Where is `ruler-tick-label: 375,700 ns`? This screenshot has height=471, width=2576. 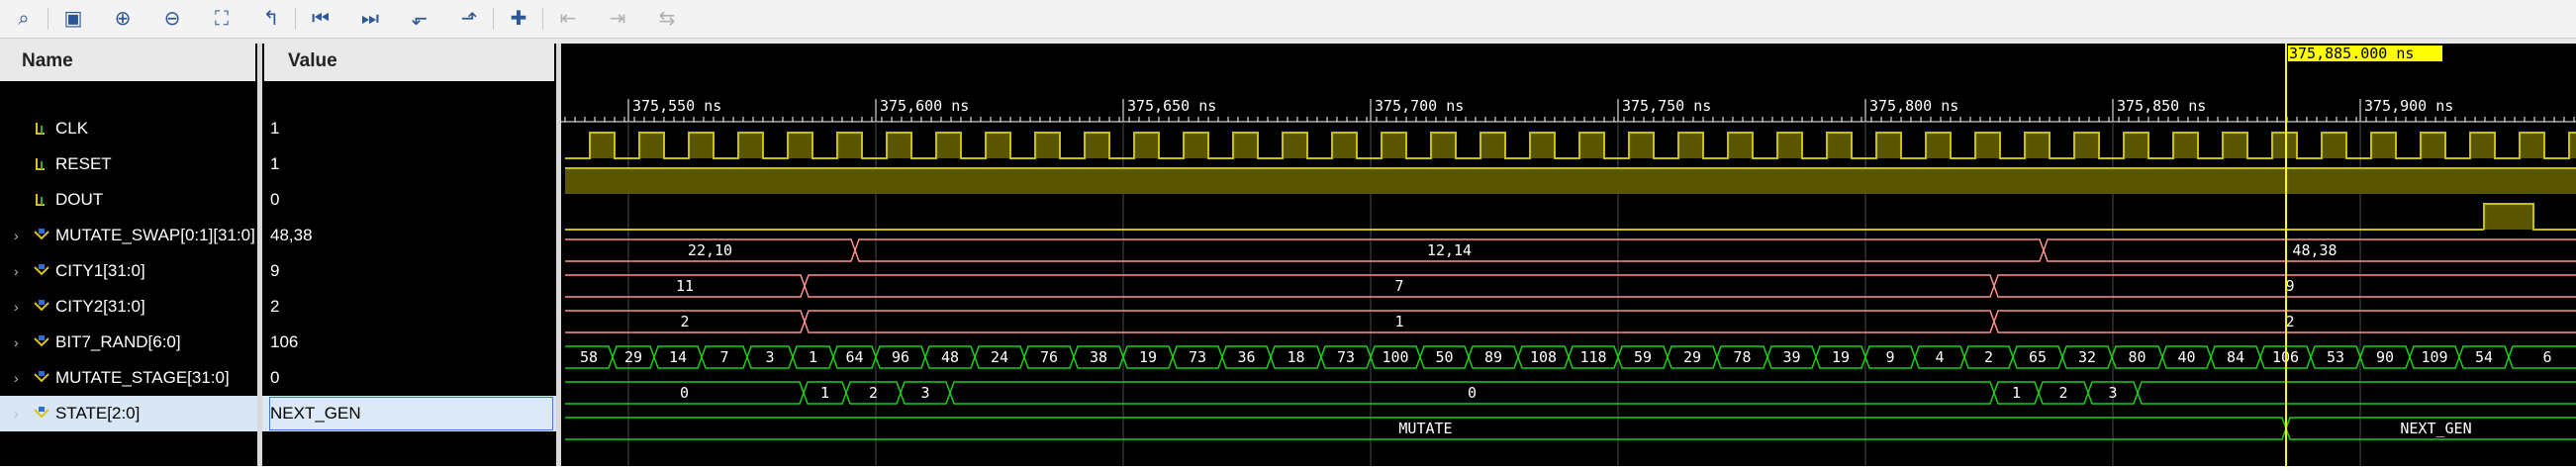
ruler-tick-label: 375,700 ns is located at coordinates (1419, 106).